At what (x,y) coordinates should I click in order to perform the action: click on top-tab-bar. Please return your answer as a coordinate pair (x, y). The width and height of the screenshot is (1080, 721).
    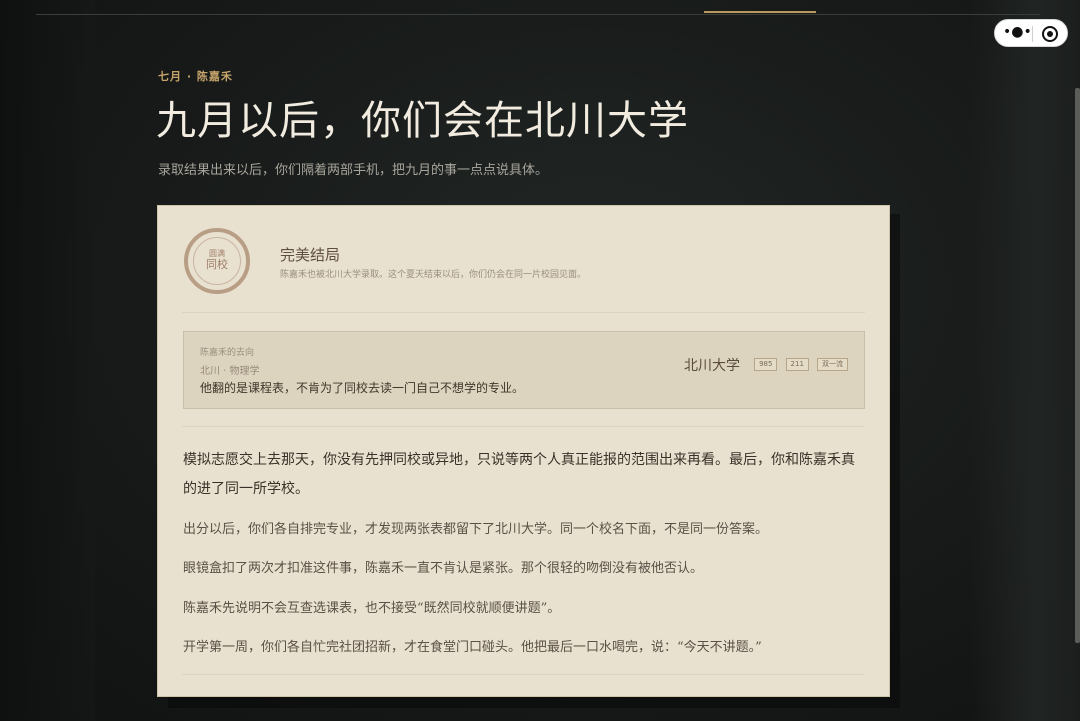
    Looking at the image, I should click on (538, 7).